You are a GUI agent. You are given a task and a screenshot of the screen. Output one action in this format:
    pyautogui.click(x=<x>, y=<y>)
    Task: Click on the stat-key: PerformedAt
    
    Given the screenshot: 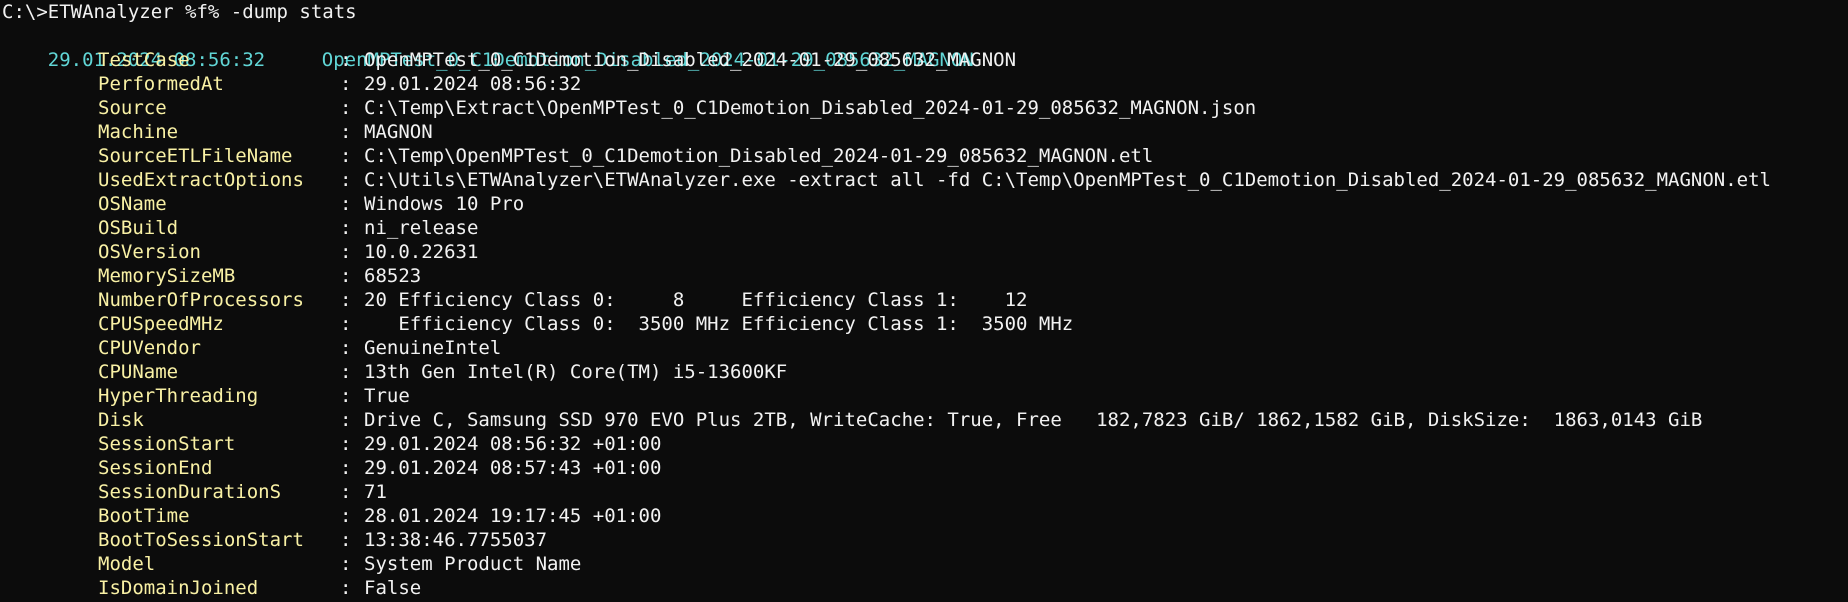 What is the action you would take?
    pyautogui.click(x=161, y=84)
    